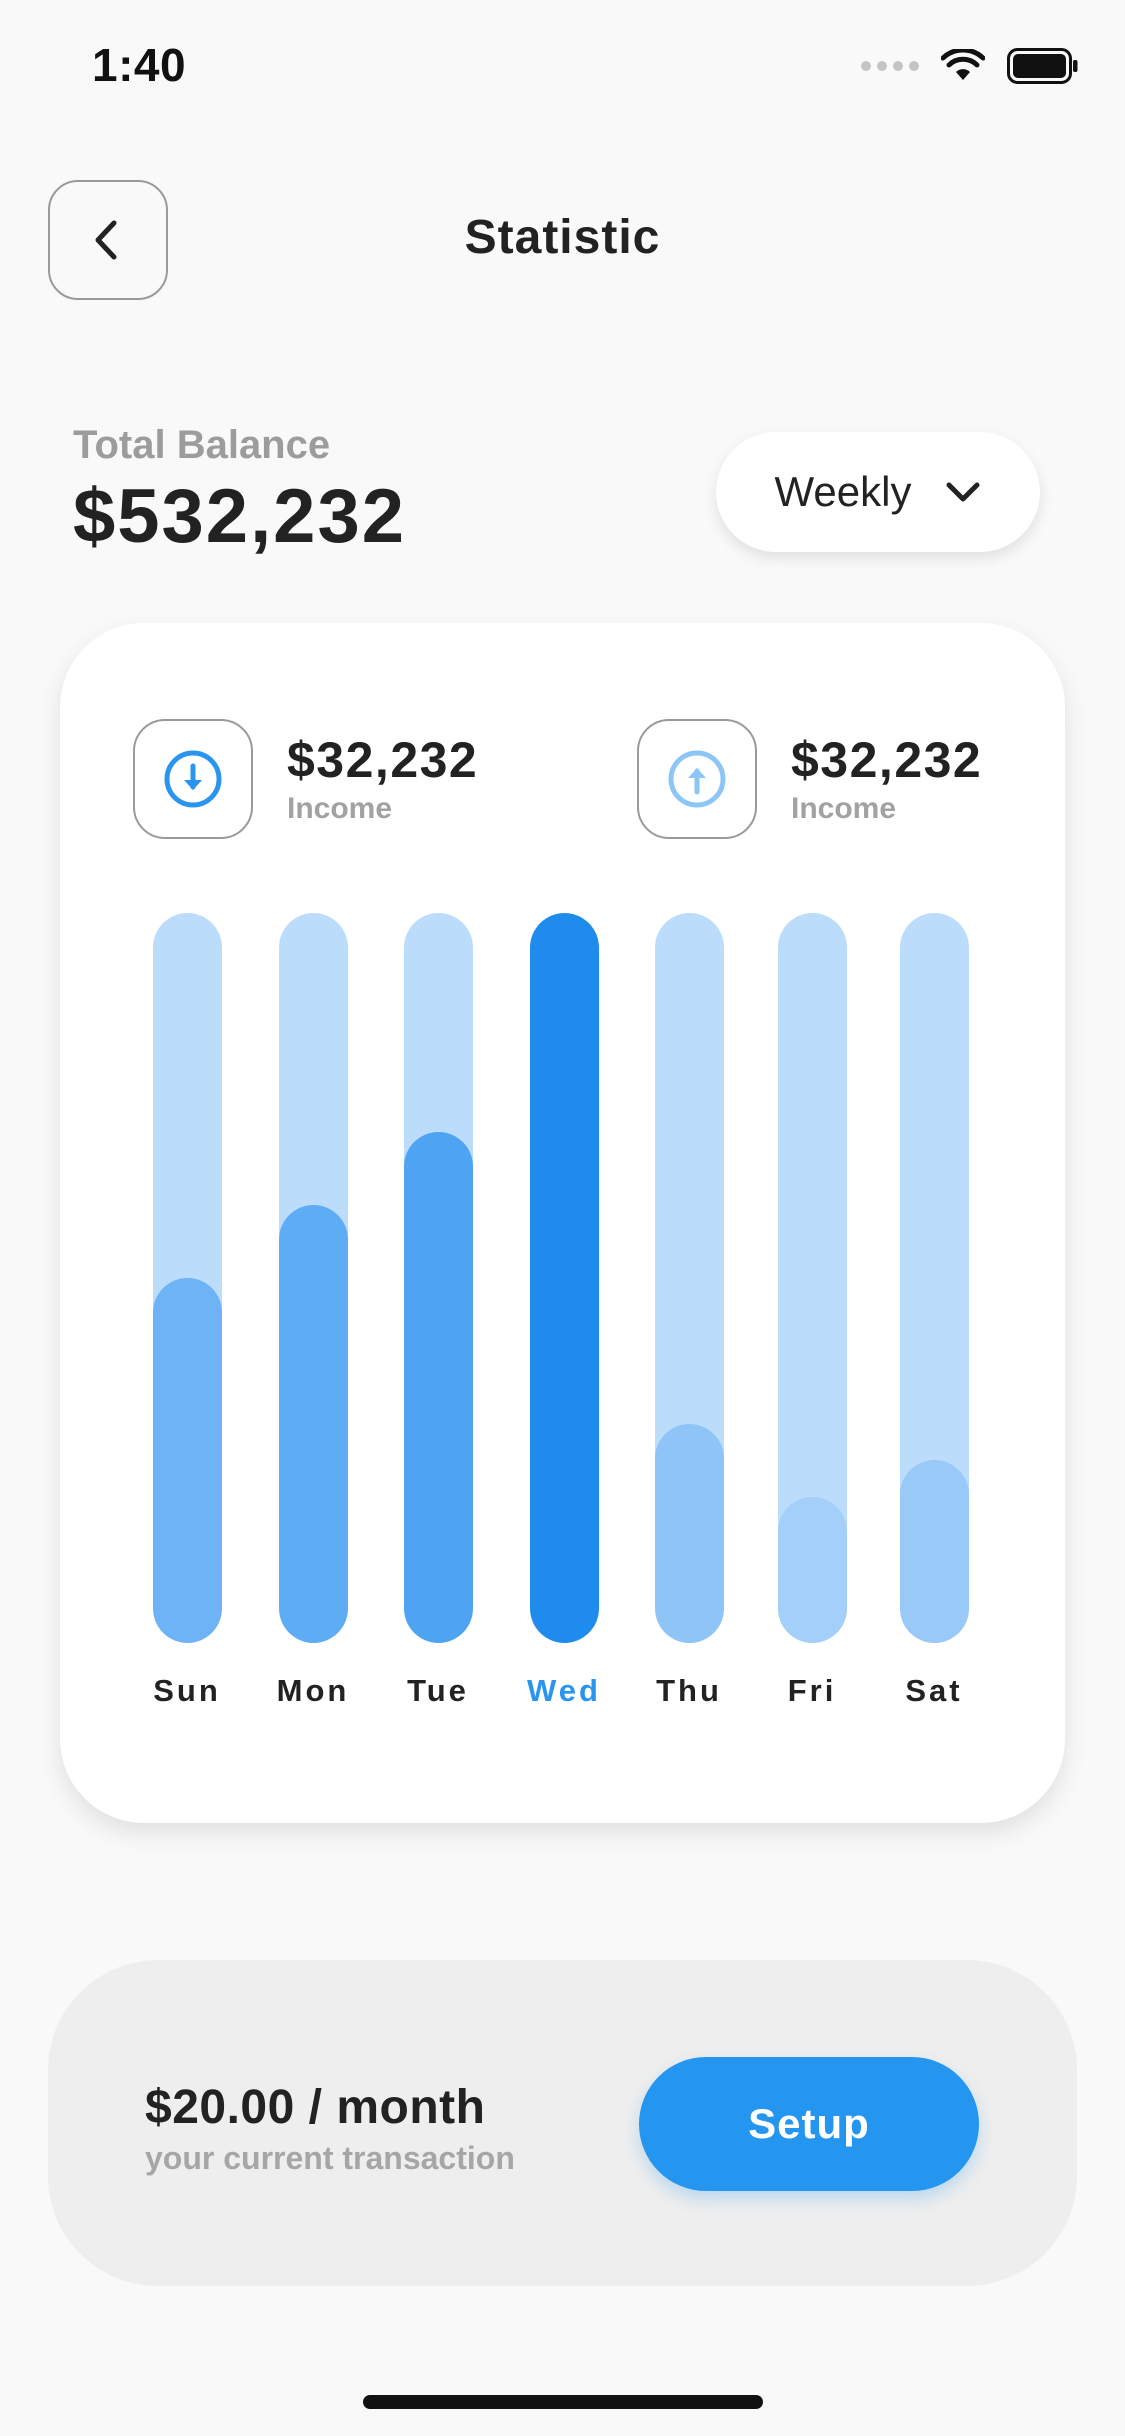 This screenshot has height=2436, width=1125. What do you see at coordinates (202, 445) in the screenshot?
I see `total-balance-label: Total Balance` at bounding box center [202, 445].